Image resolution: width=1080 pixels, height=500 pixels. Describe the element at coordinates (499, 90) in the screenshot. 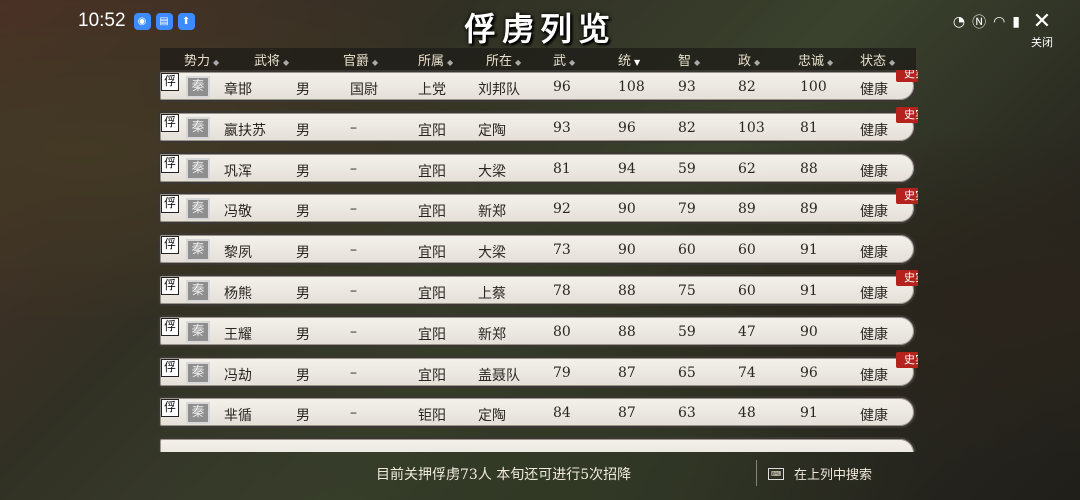

I see `cell-location: 刘邦队` at that location.